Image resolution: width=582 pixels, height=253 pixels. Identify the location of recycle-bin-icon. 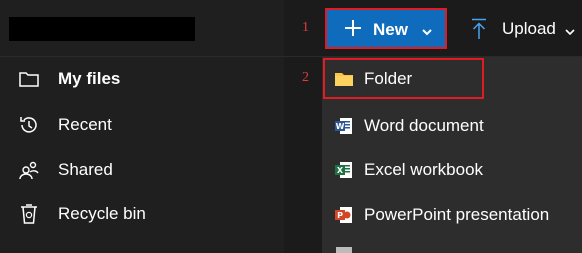
(29, 214).